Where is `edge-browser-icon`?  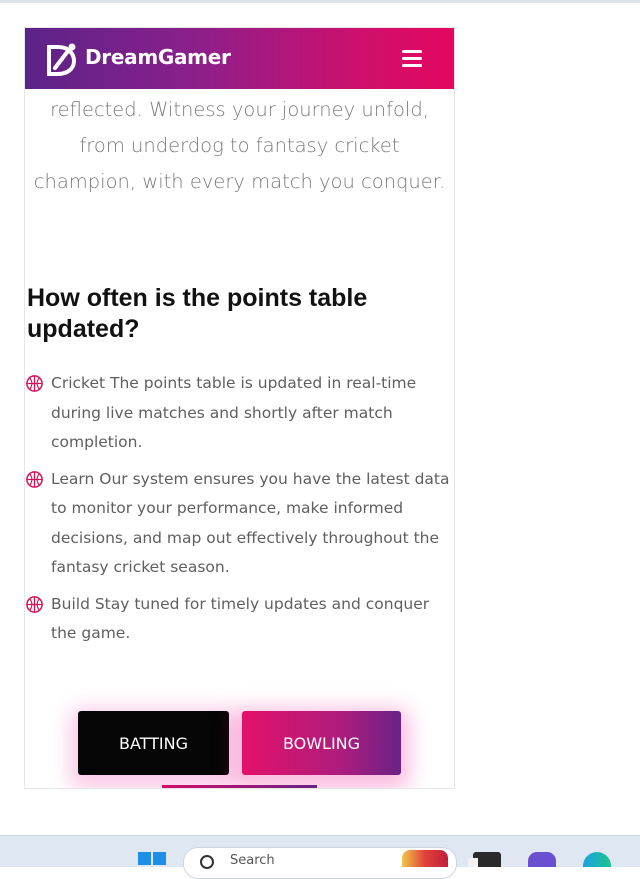 edge-browser-icon is located at coordinates (597, 859).